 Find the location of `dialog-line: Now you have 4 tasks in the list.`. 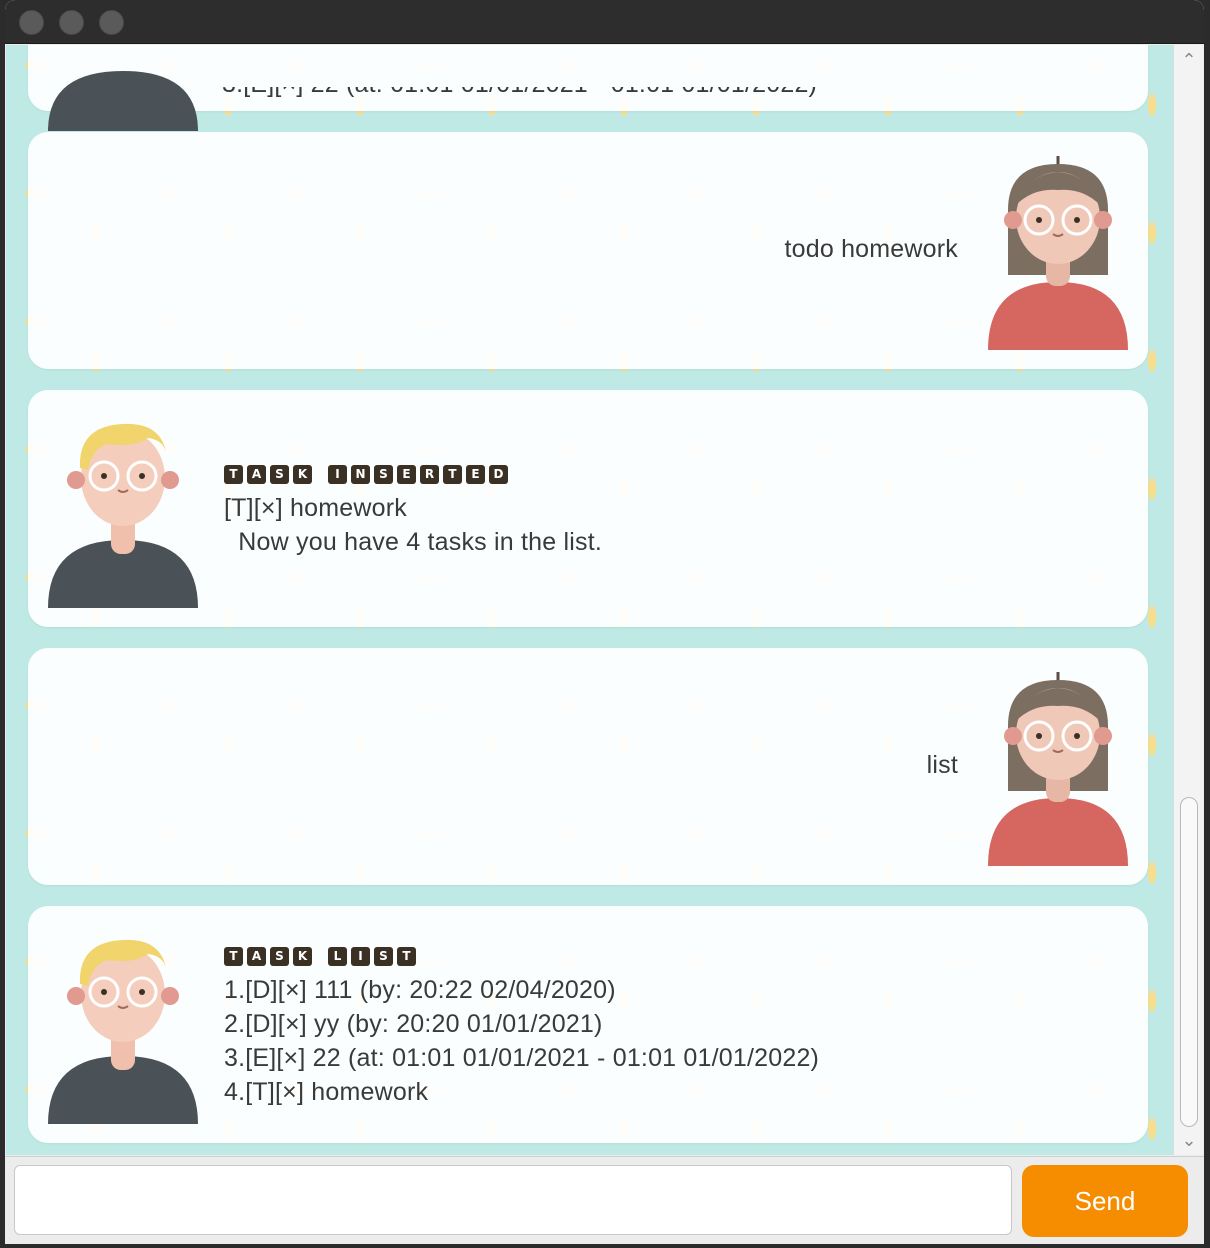

dialog-line: Now you have 4 tasks in the list. is located at coordinates (413, 542).